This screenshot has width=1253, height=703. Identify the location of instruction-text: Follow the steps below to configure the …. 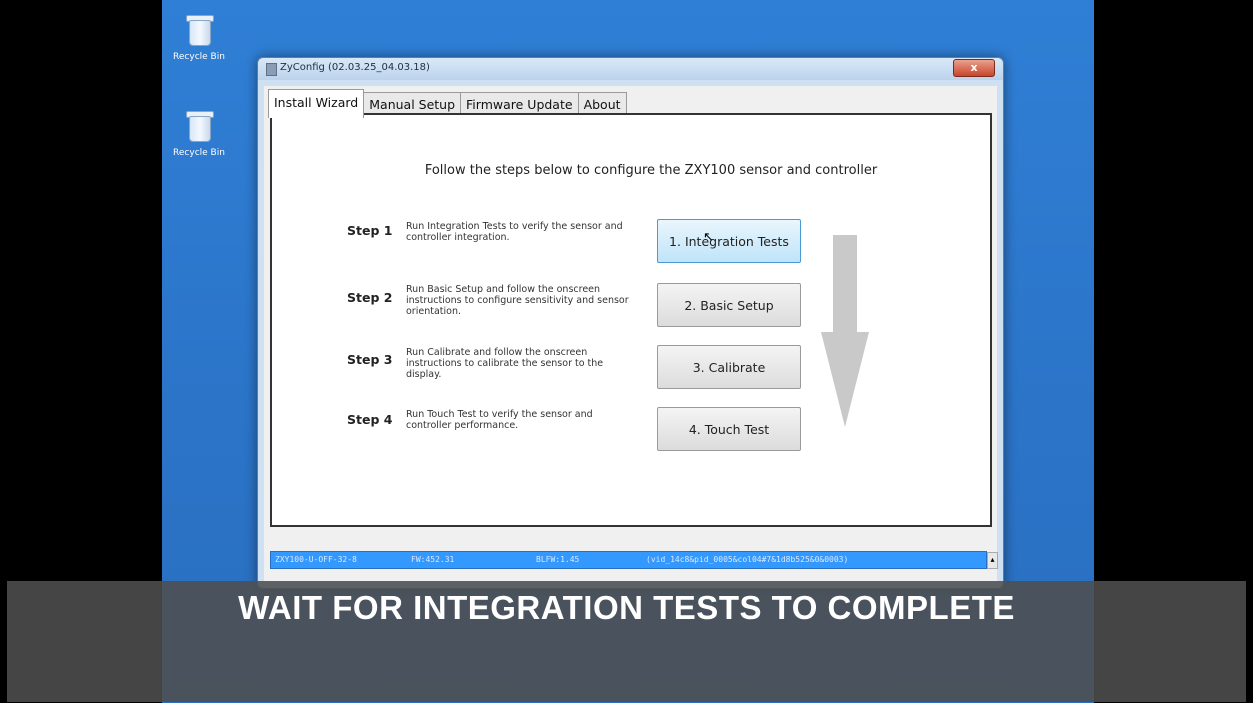
(651, 170).